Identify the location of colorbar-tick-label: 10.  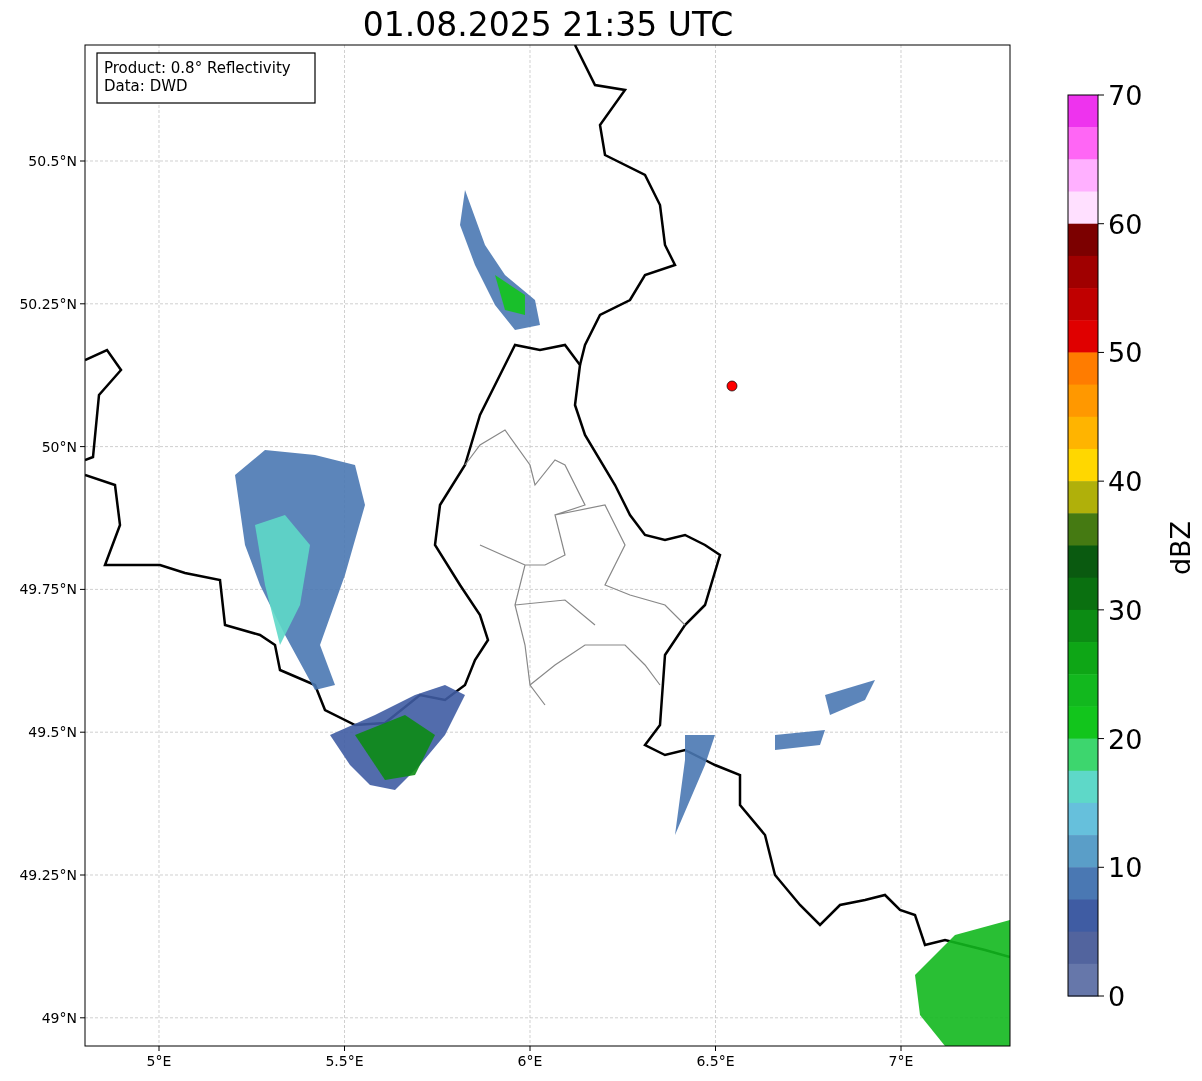
(1125, 868).